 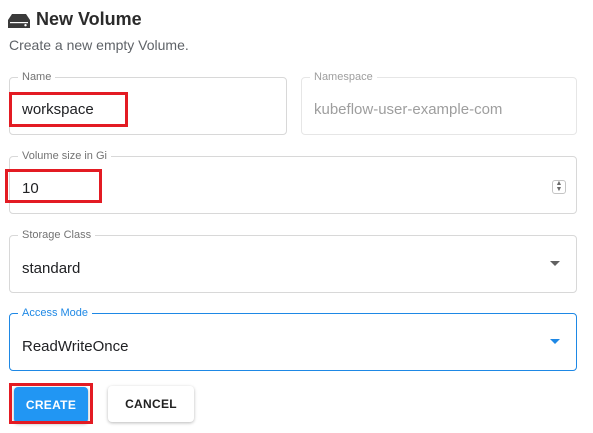 I want to click on name-input: workspace, so click(x=58, y=109).